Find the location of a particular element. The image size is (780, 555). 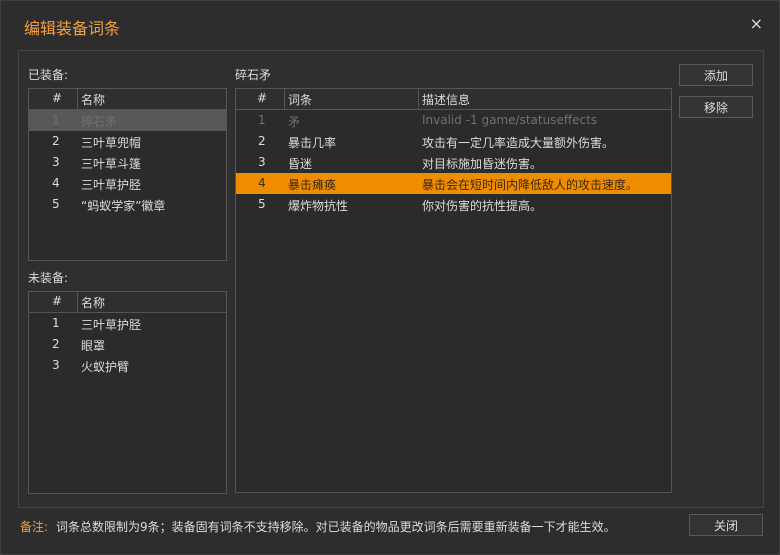

table-row: 1 碎石矛 is located at coordinates (127, 120).